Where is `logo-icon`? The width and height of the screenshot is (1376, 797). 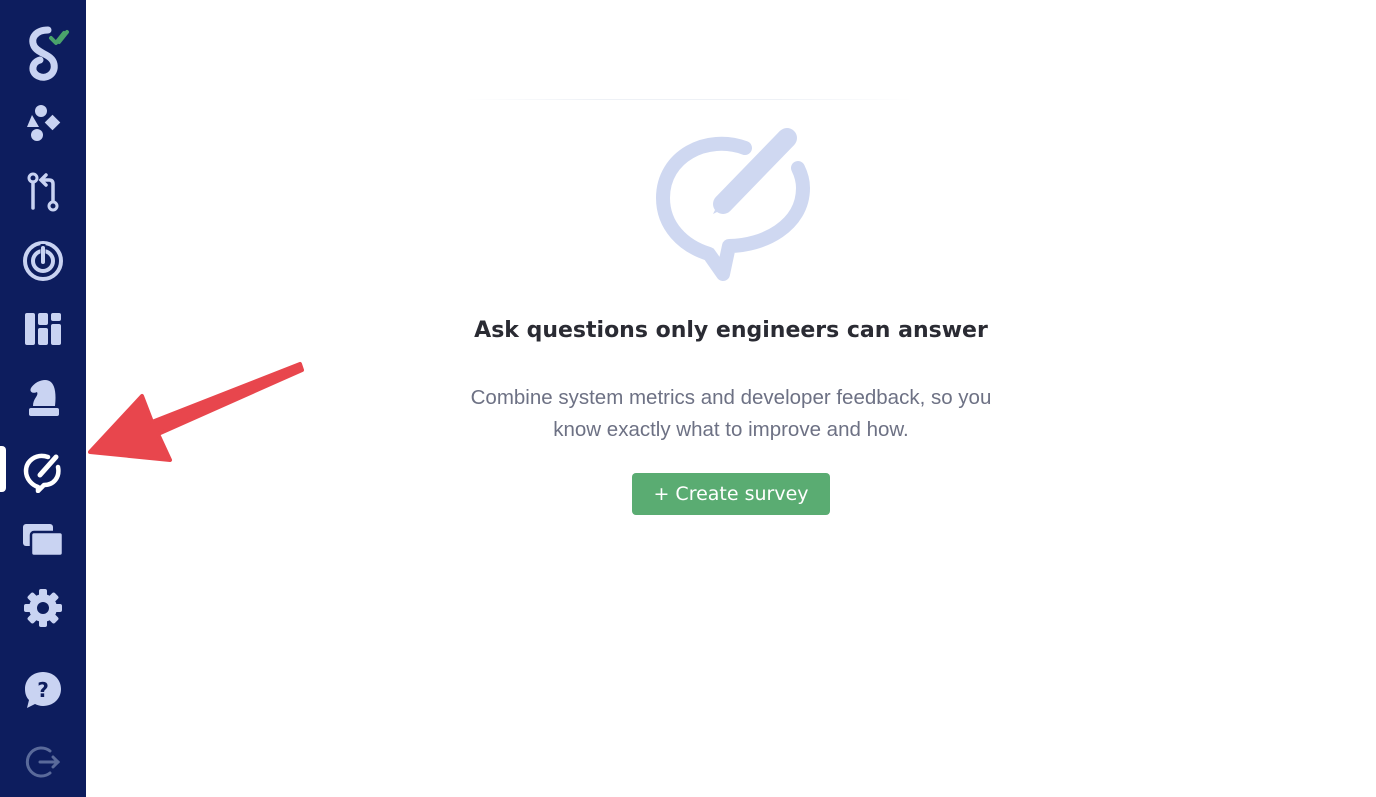 logo-icon is located at coordinates (49, 53).